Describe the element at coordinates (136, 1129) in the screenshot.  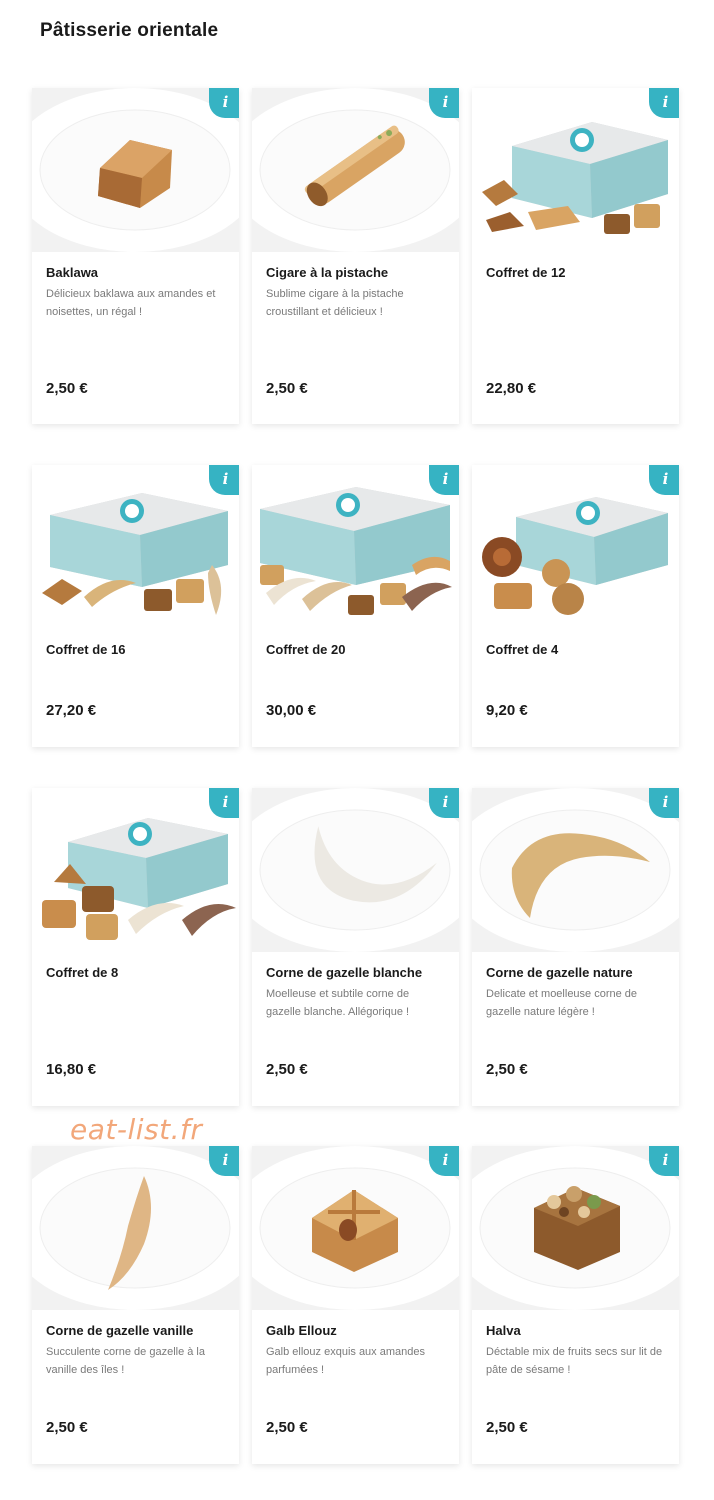
I see `watermark-text: eat-list.fr` at that location.